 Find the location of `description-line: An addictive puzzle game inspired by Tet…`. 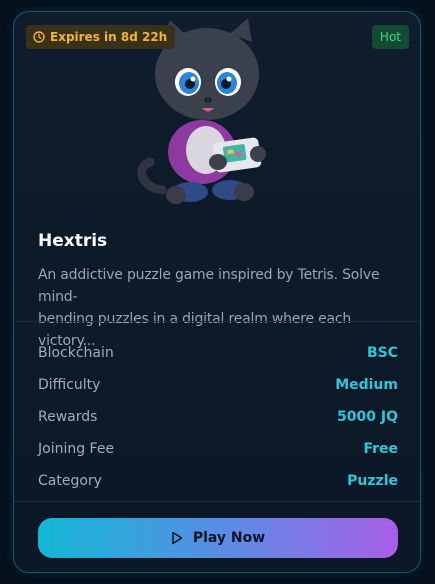

description-line: An addictive puzzle game inspired by Tet… is located at coordinates (209, 286).